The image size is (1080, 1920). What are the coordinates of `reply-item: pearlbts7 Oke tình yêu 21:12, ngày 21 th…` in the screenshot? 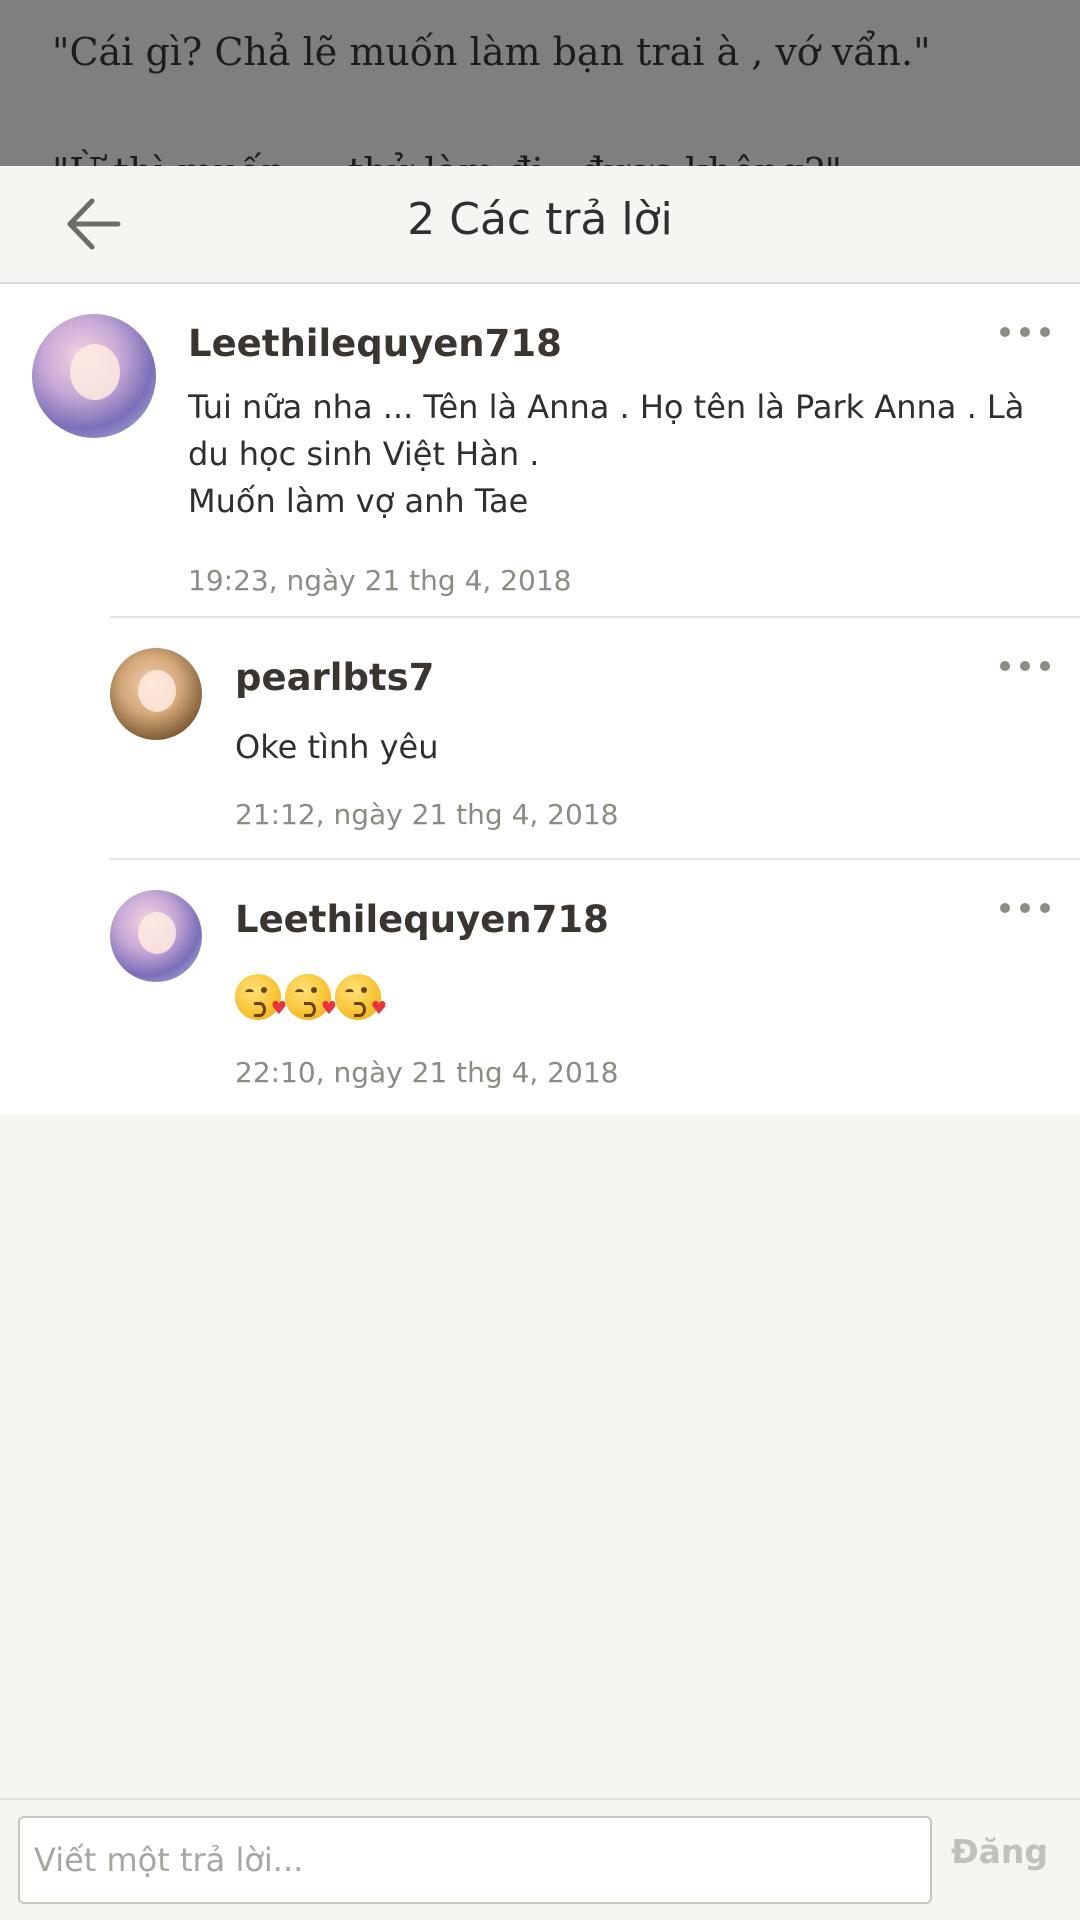 It's located at (595, 737).